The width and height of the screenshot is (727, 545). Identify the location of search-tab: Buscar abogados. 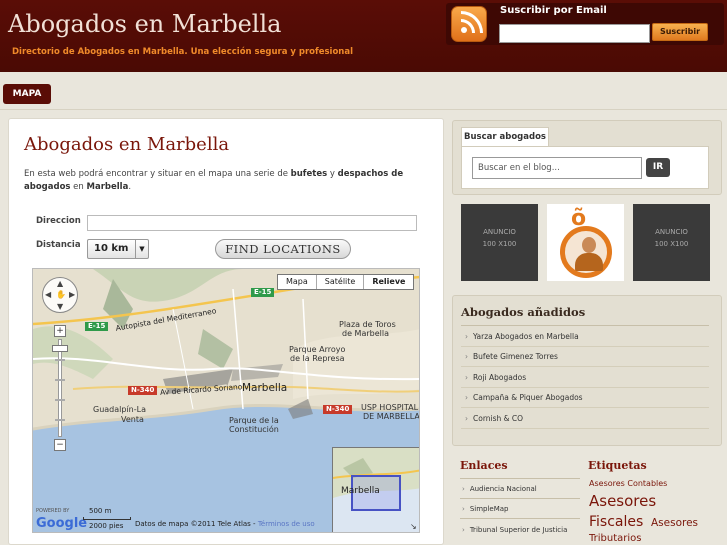
(505, 136).